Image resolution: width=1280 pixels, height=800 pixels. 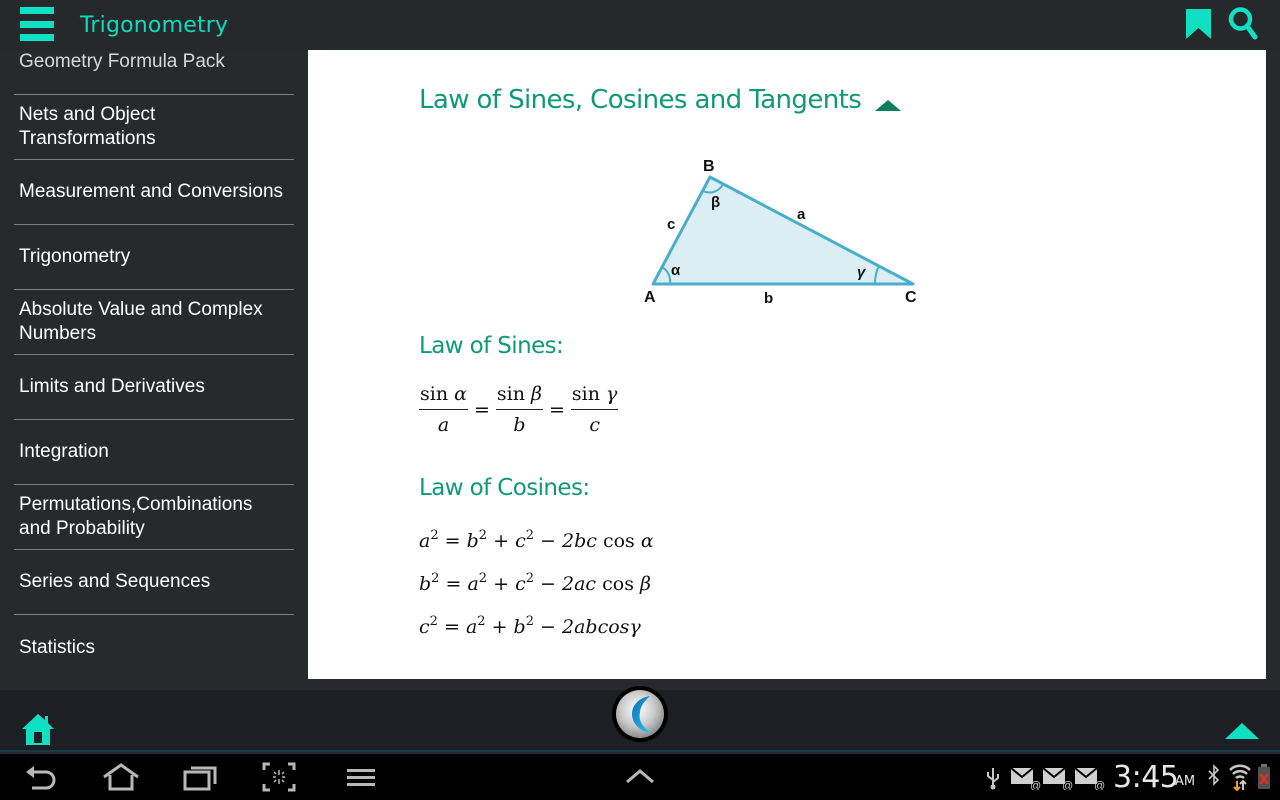 I want to click on app-logo-icon, so click(x=640, y=714).